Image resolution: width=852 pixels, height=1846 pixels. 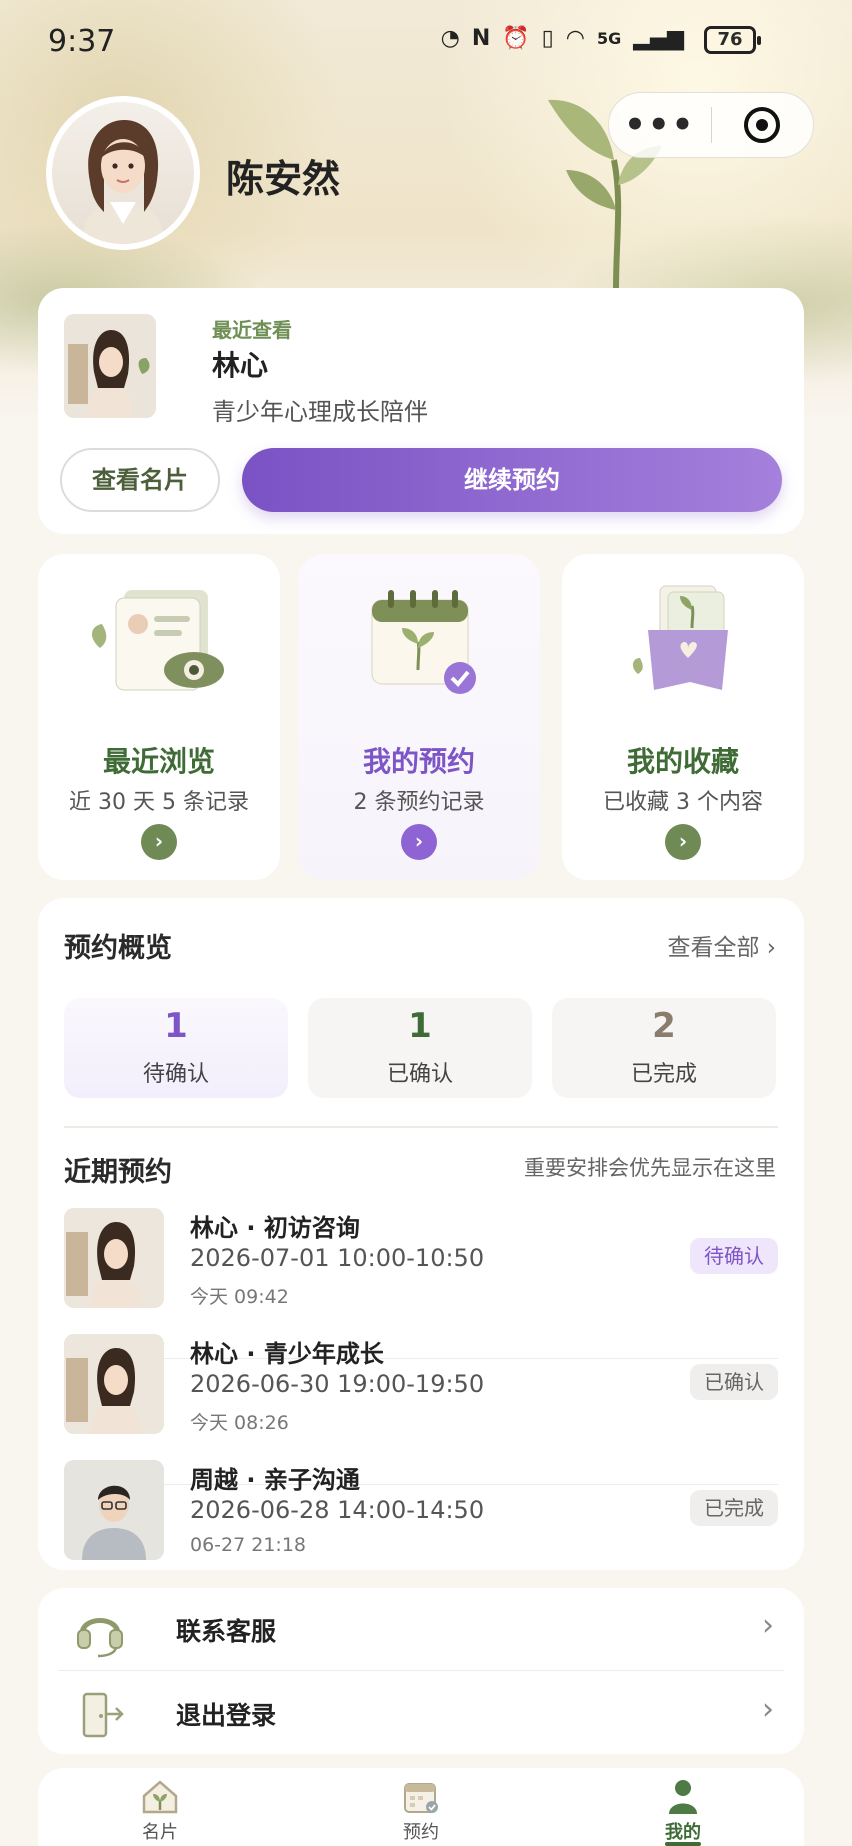 I want to click on status-time: 9:37, so click(x=82, y=41).